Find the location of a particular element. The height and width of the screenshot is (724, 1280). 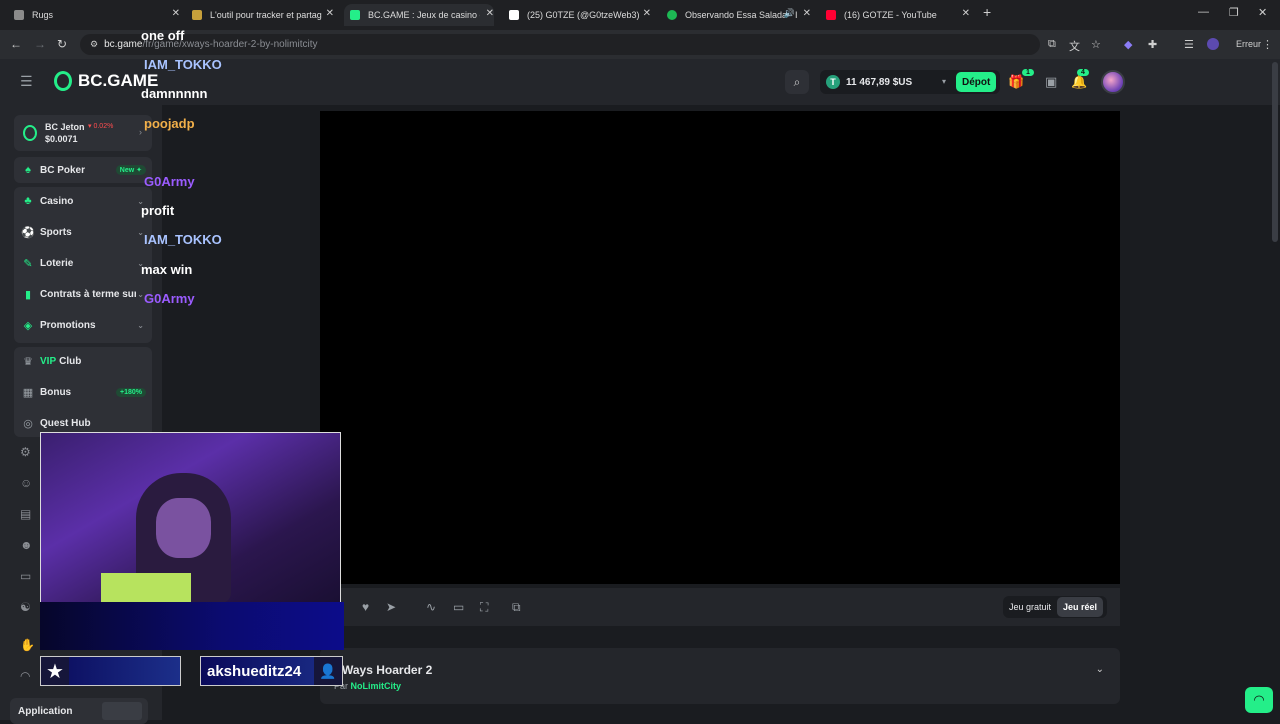

forum-icon: ▭ is located at coordinates (25, 576).